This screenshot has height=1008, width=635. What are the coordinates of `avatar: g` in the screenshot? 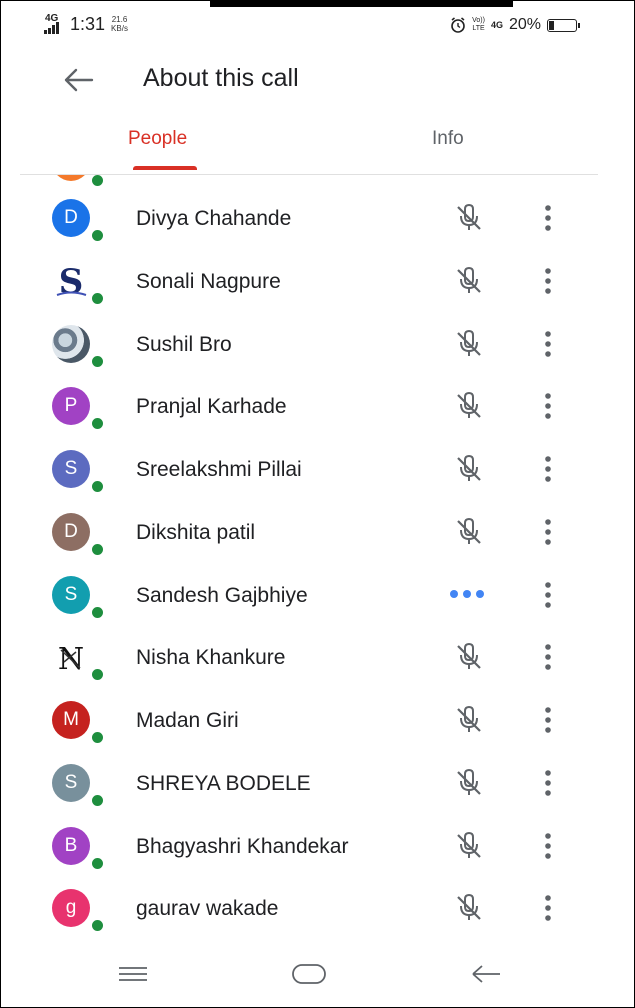 It's located at (71, 908).